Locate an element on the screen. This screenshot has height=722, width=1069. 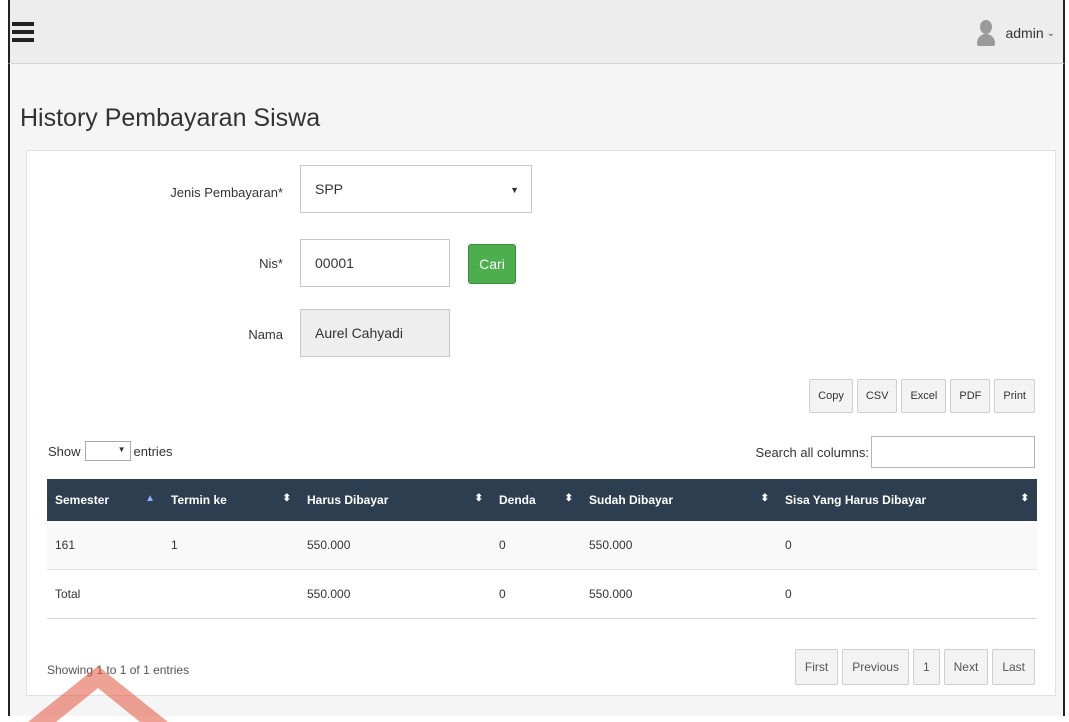
nama-value: Aurel Cahyadi is located at coordinates (359, 333).